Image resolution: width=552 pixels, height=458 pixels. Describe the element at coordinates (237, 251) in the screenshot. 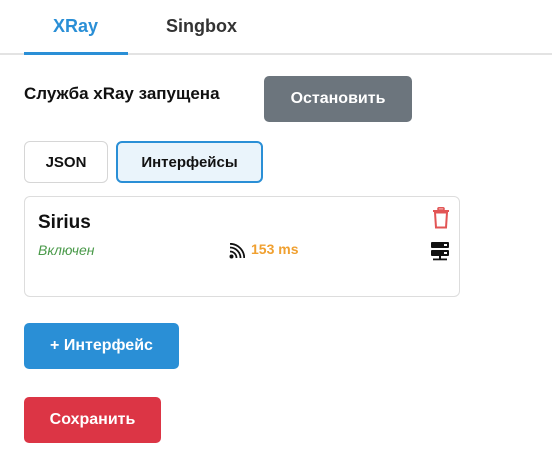

I see `signal-icon` at that location.